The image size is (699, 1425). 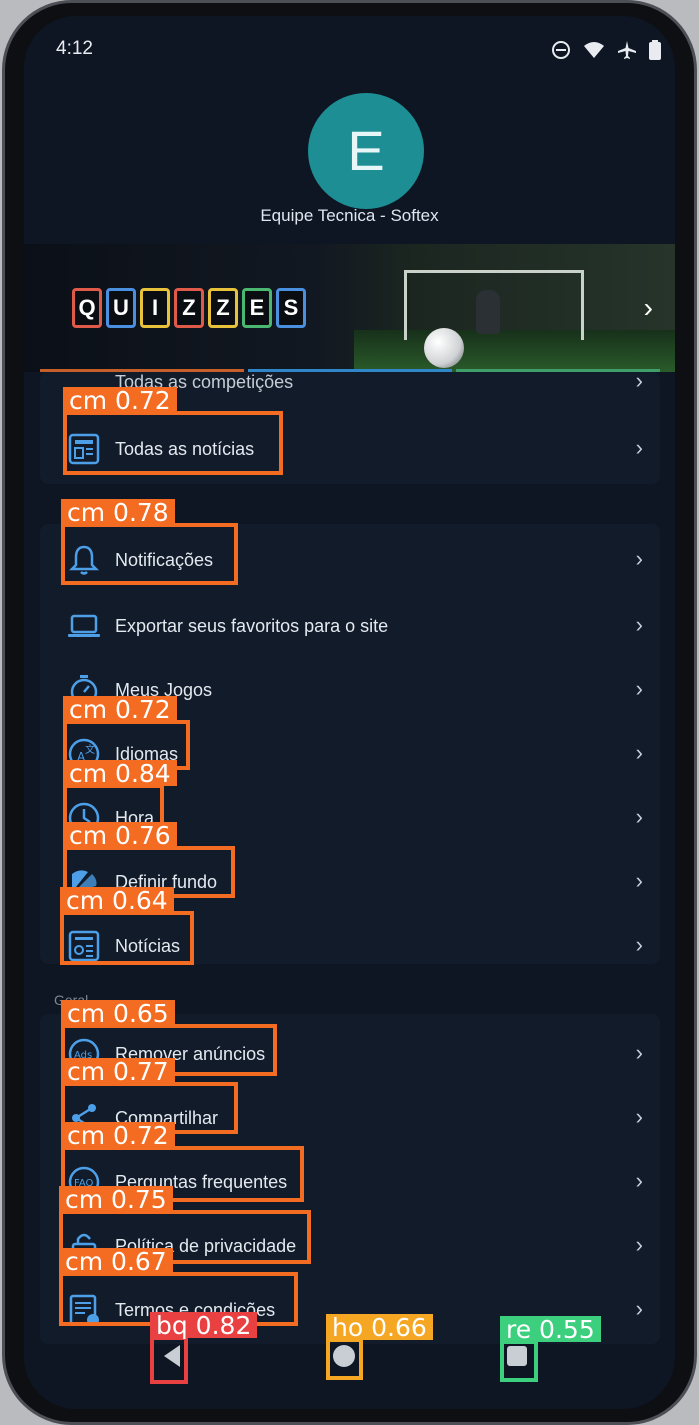 What do you see at coordinates (204, 1325) in the screenshot?
I see `detection-label: bq 0.82` at bounding box center [204, 1325].